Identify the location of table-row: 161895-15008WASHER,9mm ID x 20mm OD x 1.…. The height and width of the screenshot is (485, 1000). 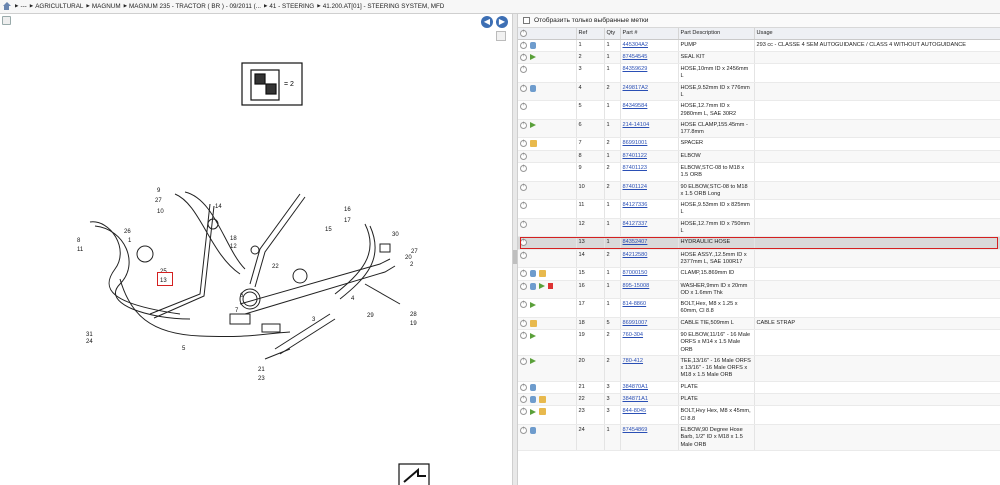
(759, 290).